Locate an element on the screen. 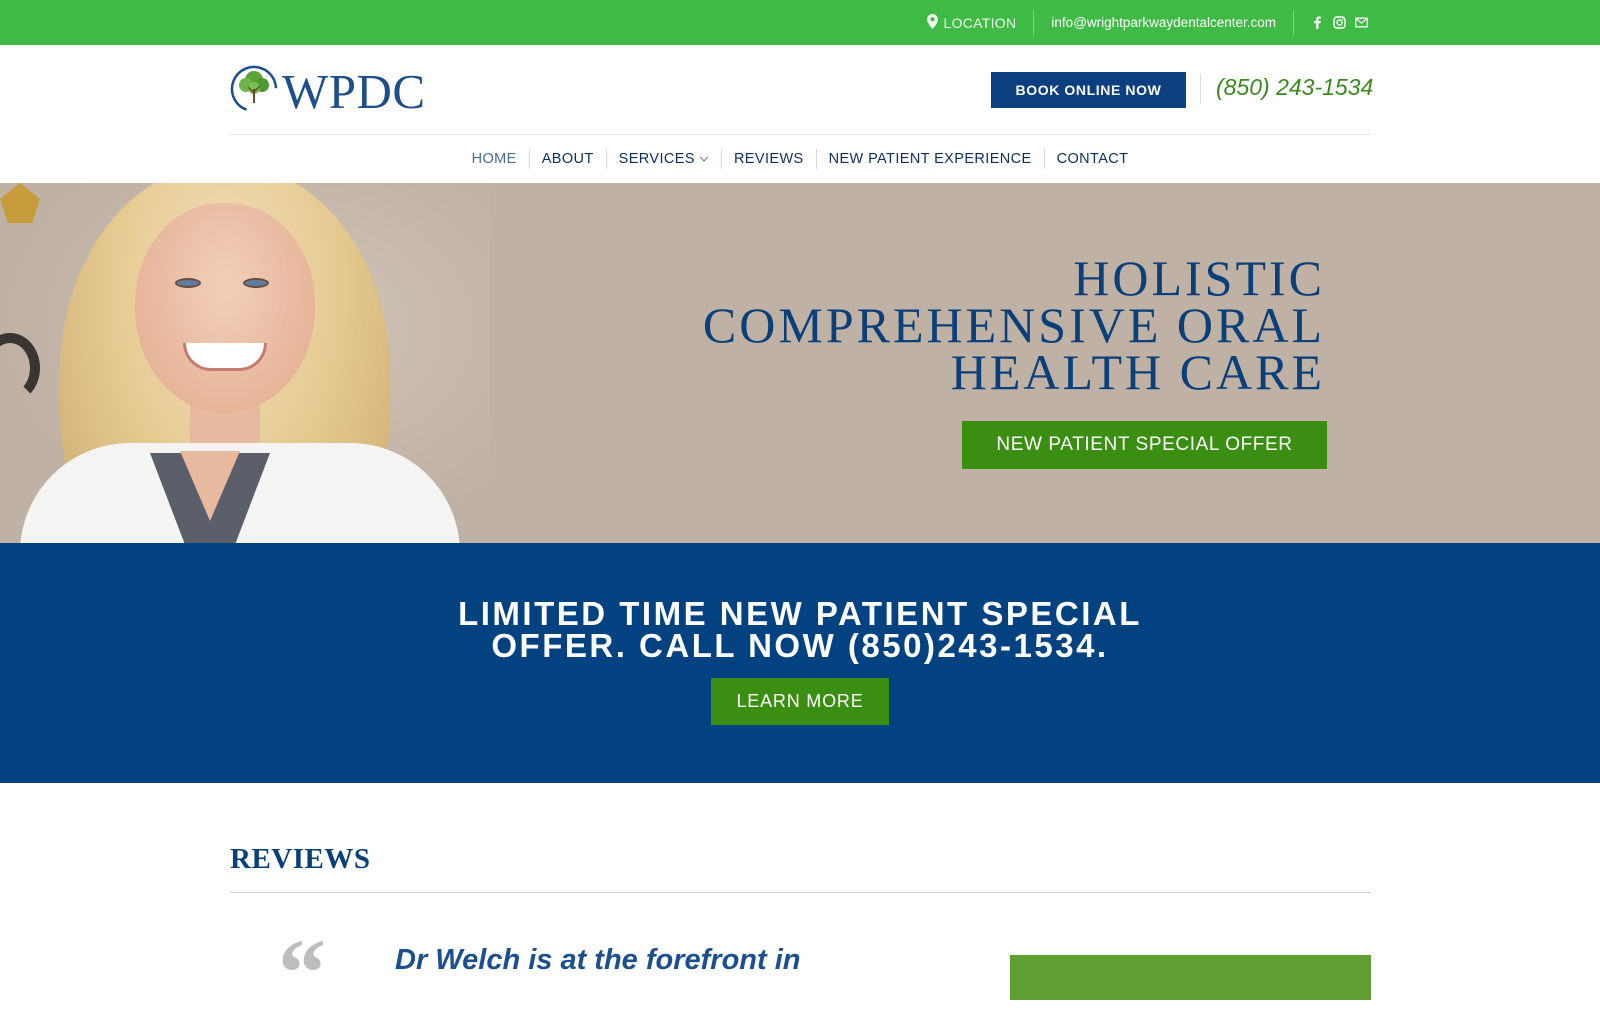  nav-item-home: HOME is located at coordinates (494, 159).